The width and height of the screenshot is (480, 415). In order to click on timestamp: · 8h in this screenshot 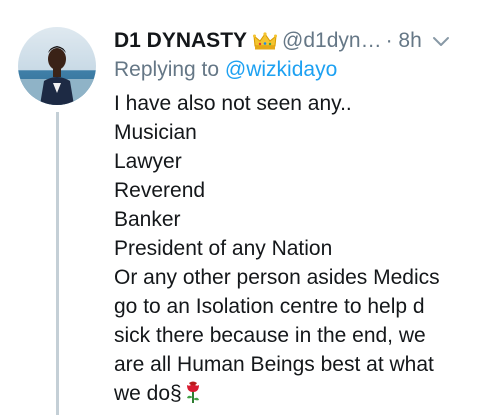, I will do `click(404, 41)`.